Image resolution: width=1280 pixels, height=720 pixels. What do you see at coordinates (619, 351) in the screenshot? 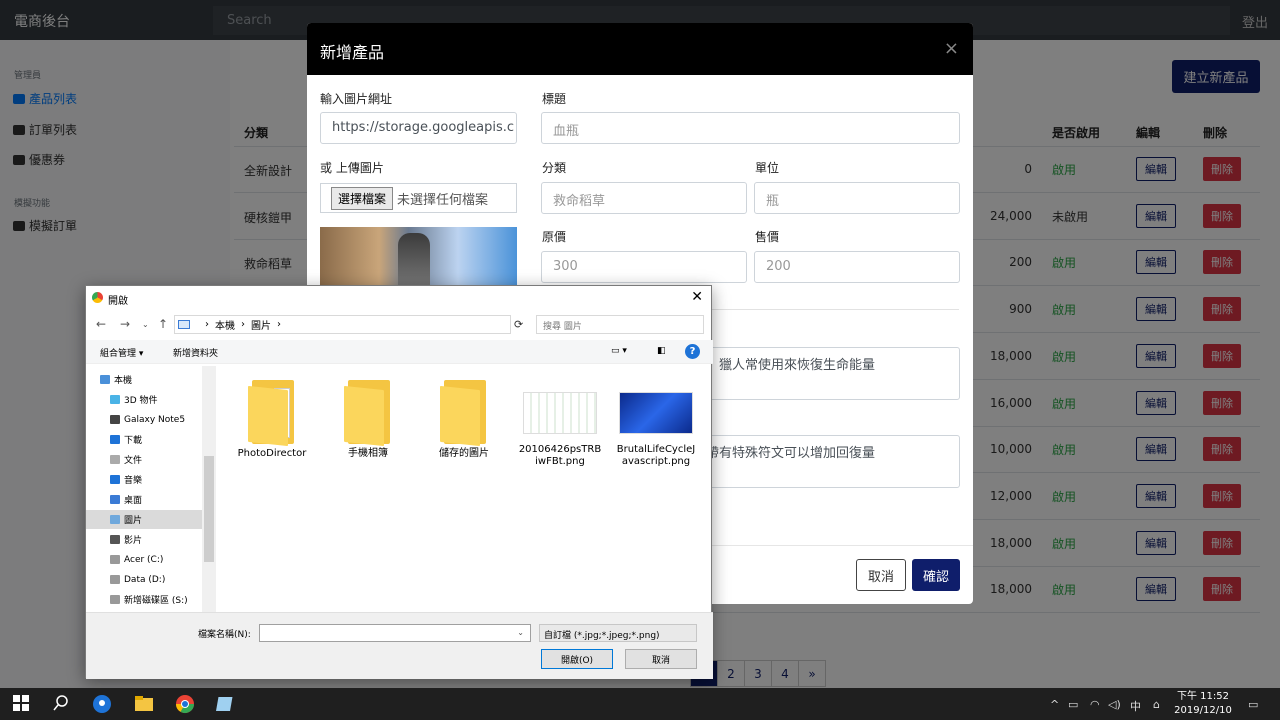
I see `view-options-icon: ▭ ▾` at bounding box center [619, 351].